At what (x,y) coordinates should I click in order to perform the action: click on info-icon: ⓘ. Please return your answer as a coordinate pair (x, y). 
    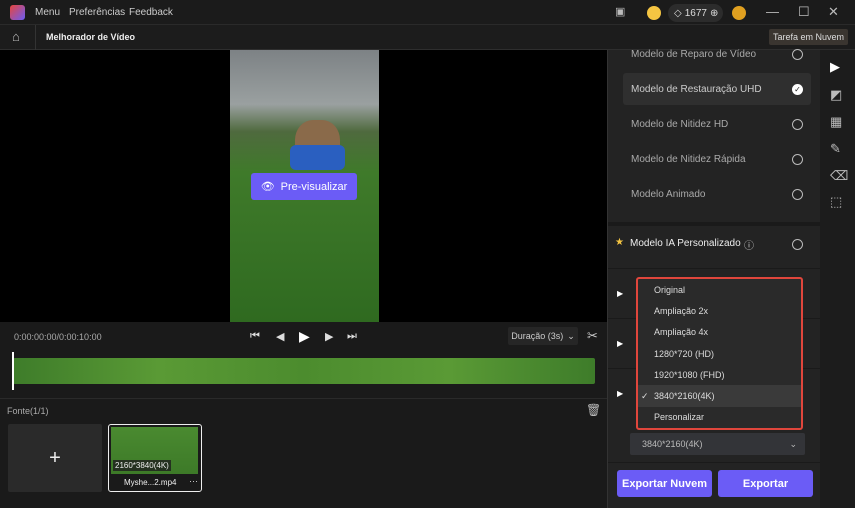
    Looking at the image, I should click on (749, 244).